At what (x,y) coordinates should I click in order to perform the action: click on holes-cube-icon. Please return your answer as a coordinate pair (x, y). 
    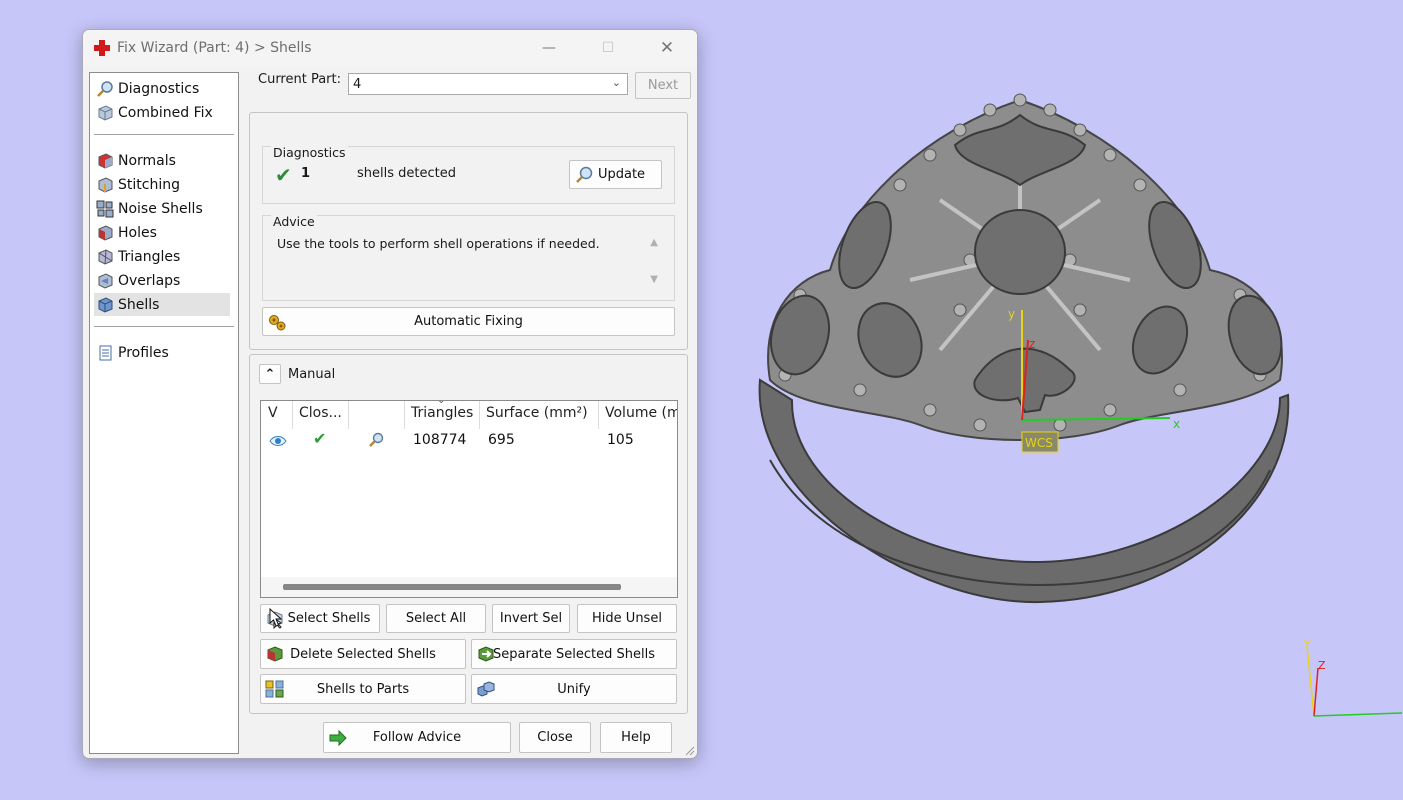
    Looking at the image, I should click on (105, 232).